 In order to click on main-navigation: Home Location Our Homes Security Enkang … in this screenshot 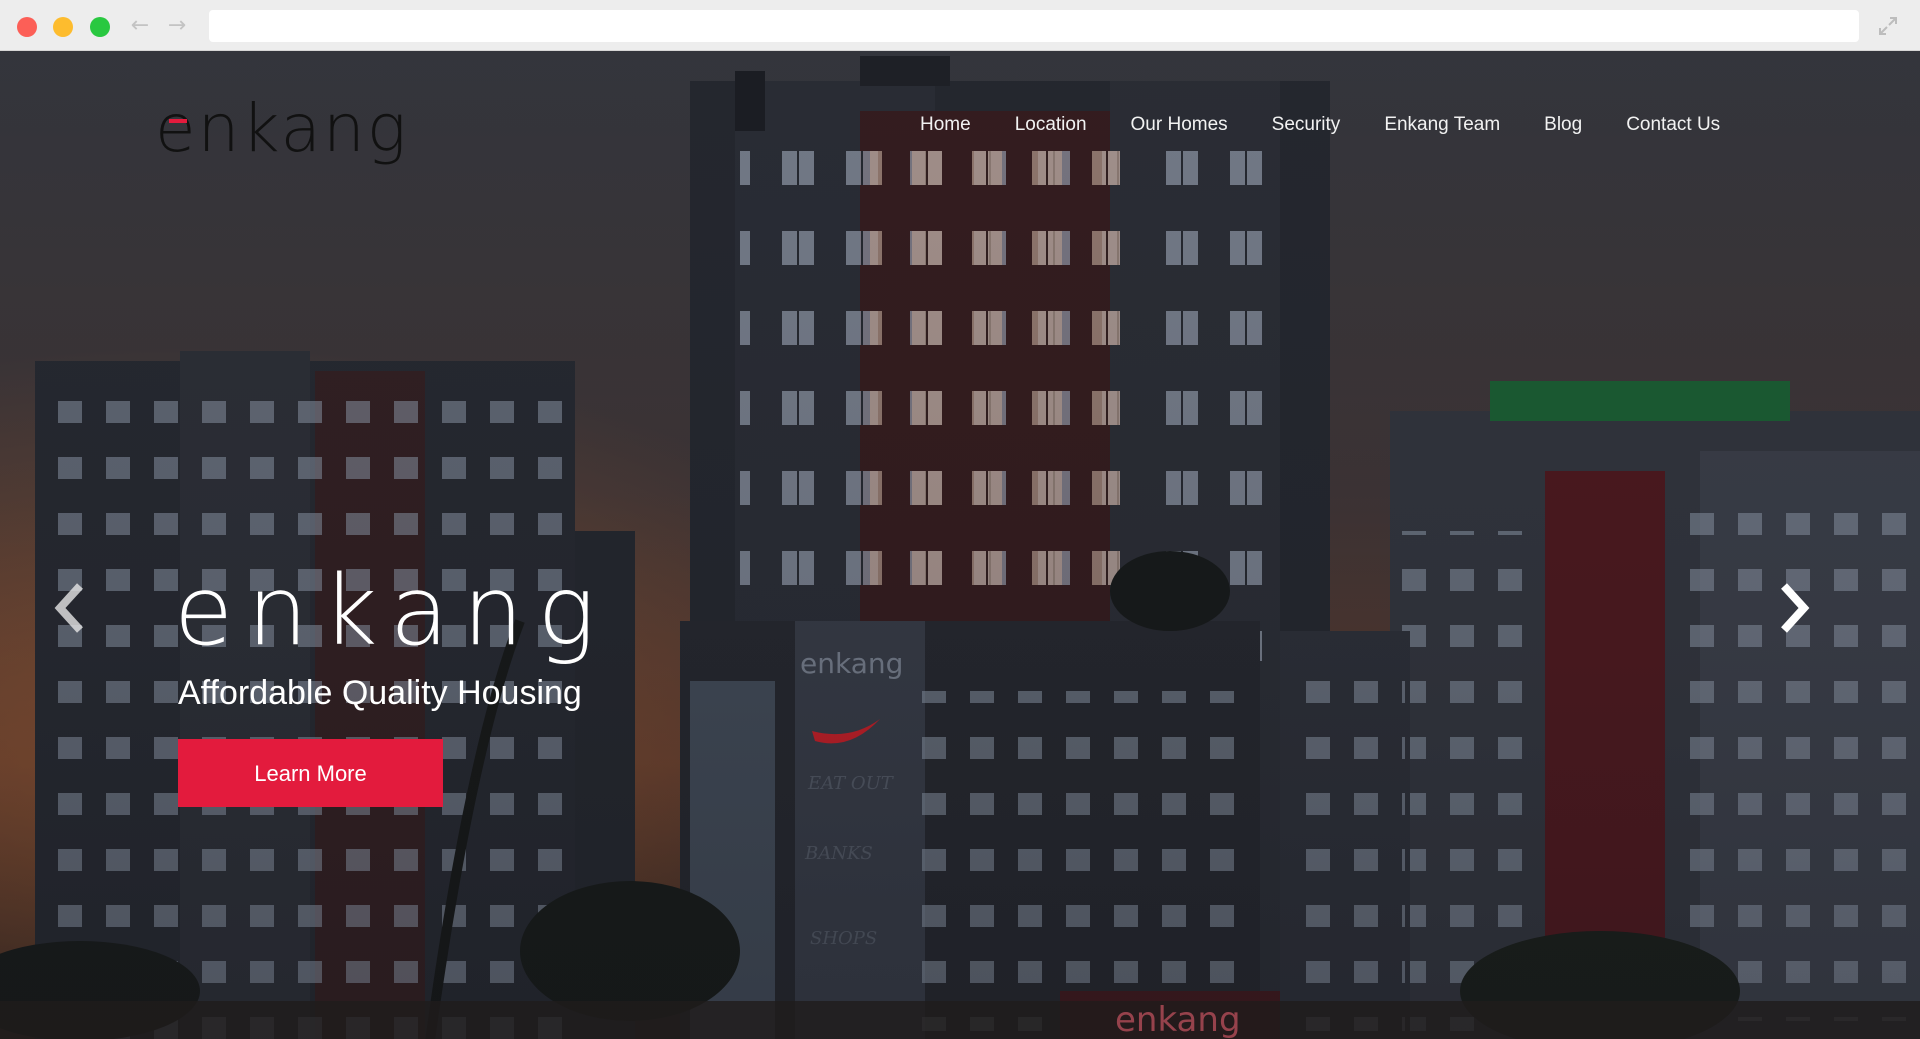, I will do `click(1320, 125)`.